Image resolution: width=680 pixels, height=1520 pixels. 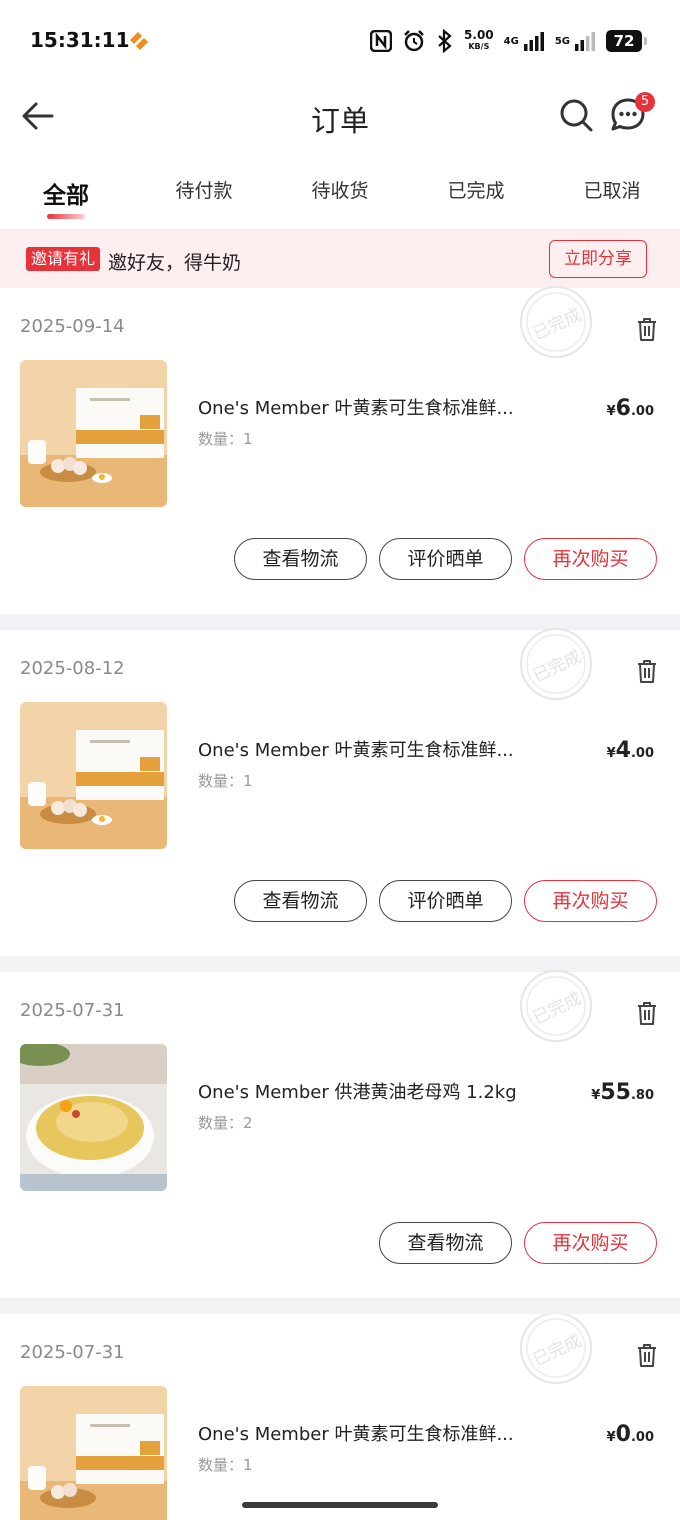 What do you see at coordinates (476, 189) in the screenshot?
I see `tab-completed: 已完成` at bounding box center [476, 189].